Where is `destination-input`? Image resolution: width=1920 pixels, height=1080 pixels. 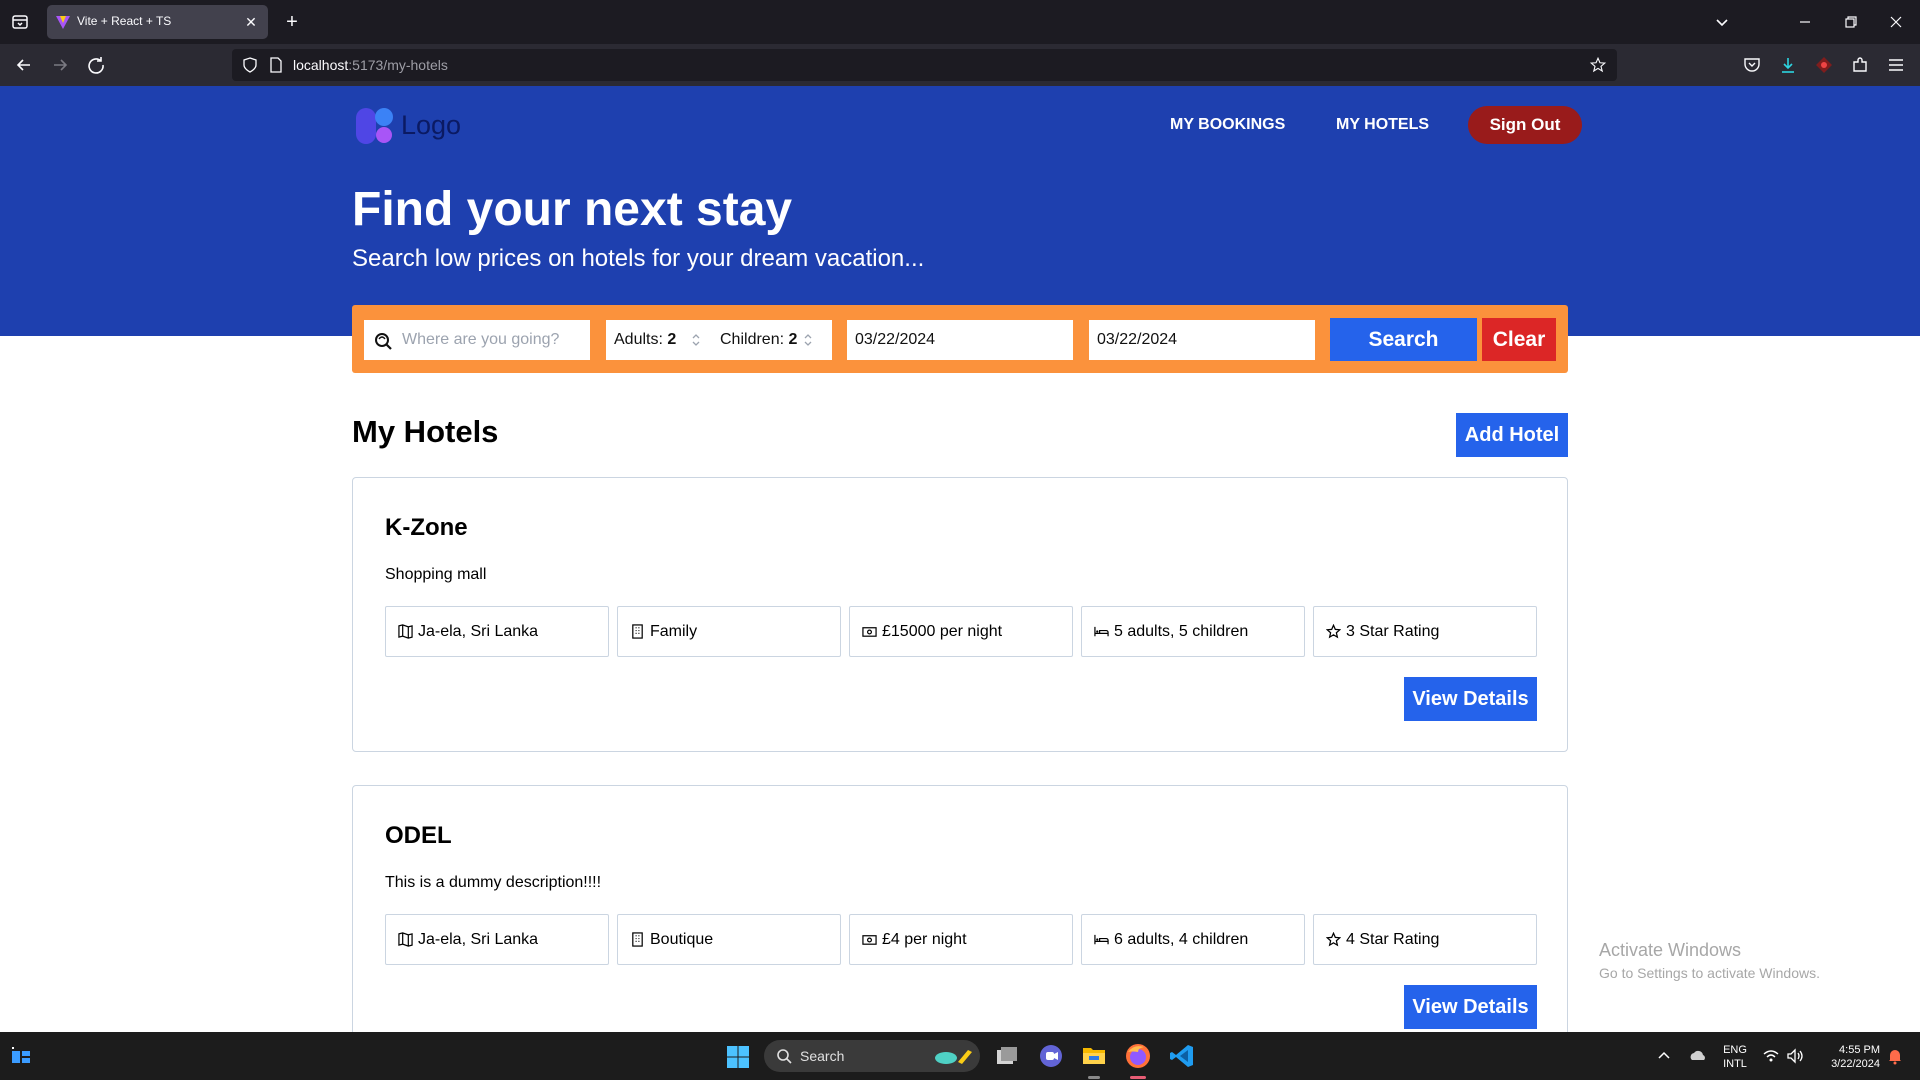
destination-input is located at coordinates (492, 340).